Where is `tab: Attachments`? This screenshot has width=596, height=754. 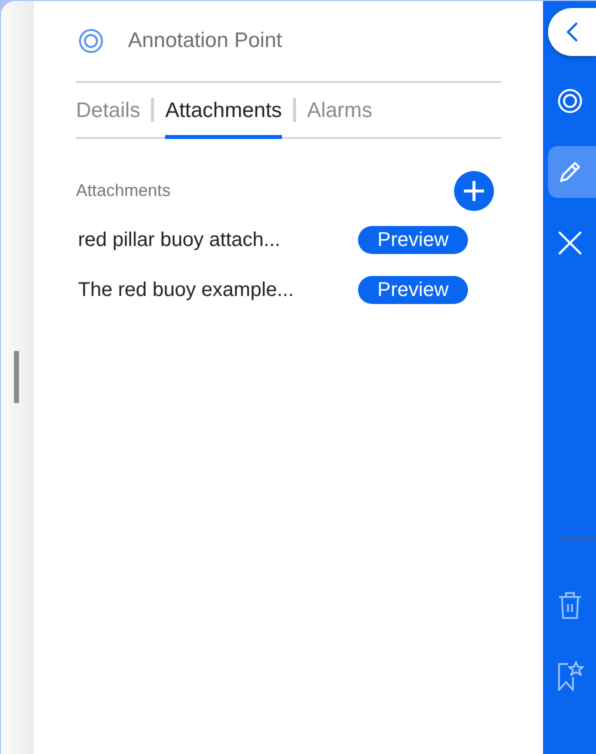
tab: Attachments is located at coordinates (223, 111).